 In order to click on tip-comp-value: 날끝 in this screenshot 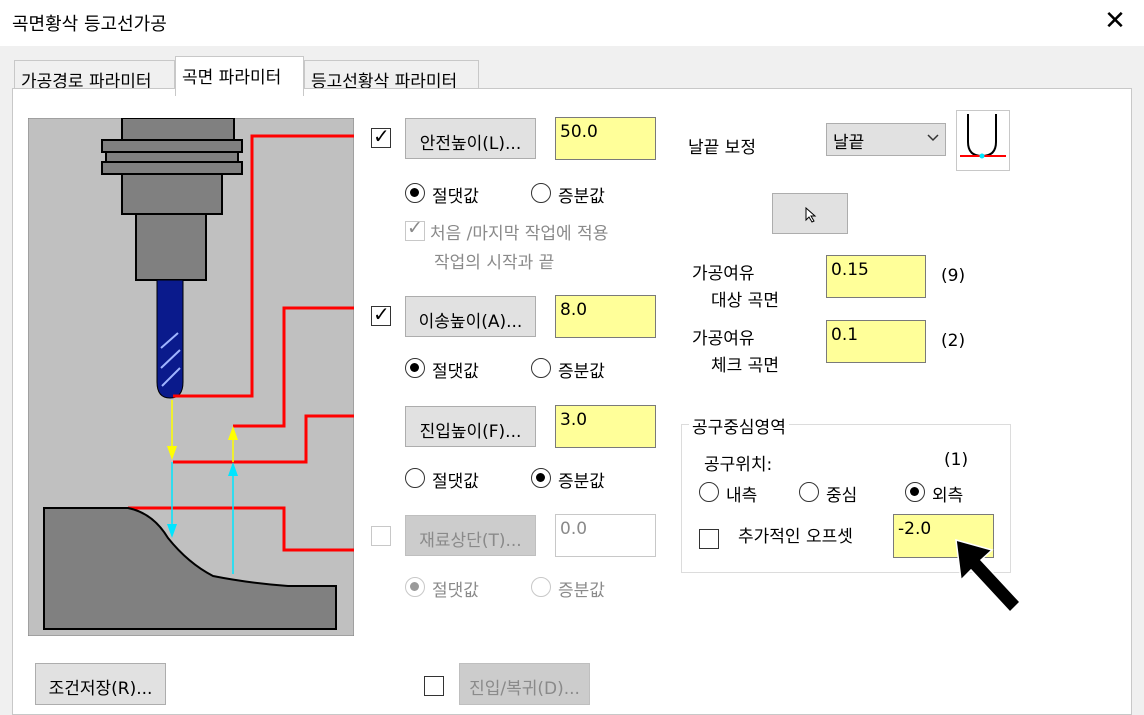, I will do `click(849, 143)`.